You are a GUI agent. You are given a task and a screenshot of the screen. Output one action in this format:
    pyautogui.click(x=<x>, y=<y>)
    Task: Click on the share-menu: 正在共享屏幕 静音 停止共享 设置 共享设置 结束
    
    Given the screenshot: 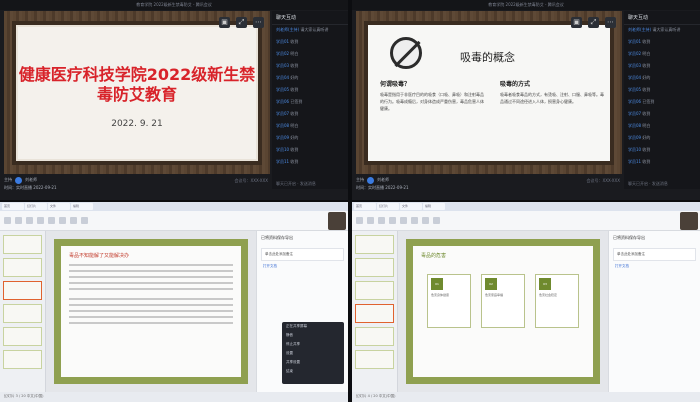 What is the action you would take?
    pyautogui.click(x=313, y=353)
    